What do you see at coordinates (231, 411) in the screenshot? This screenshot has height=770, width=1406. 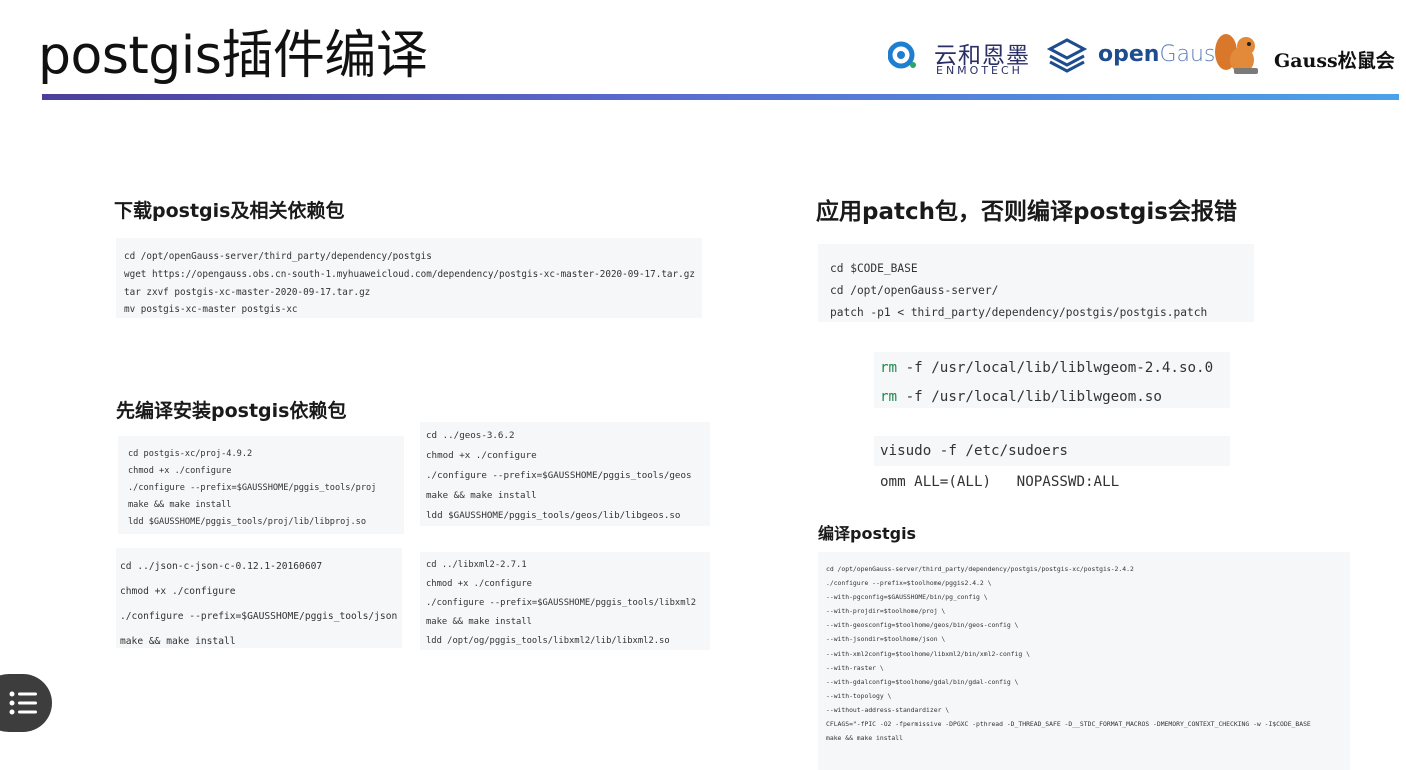 I see `deps-heading: 先编译安装postgis依赖包` at bounding box center [231, 411].